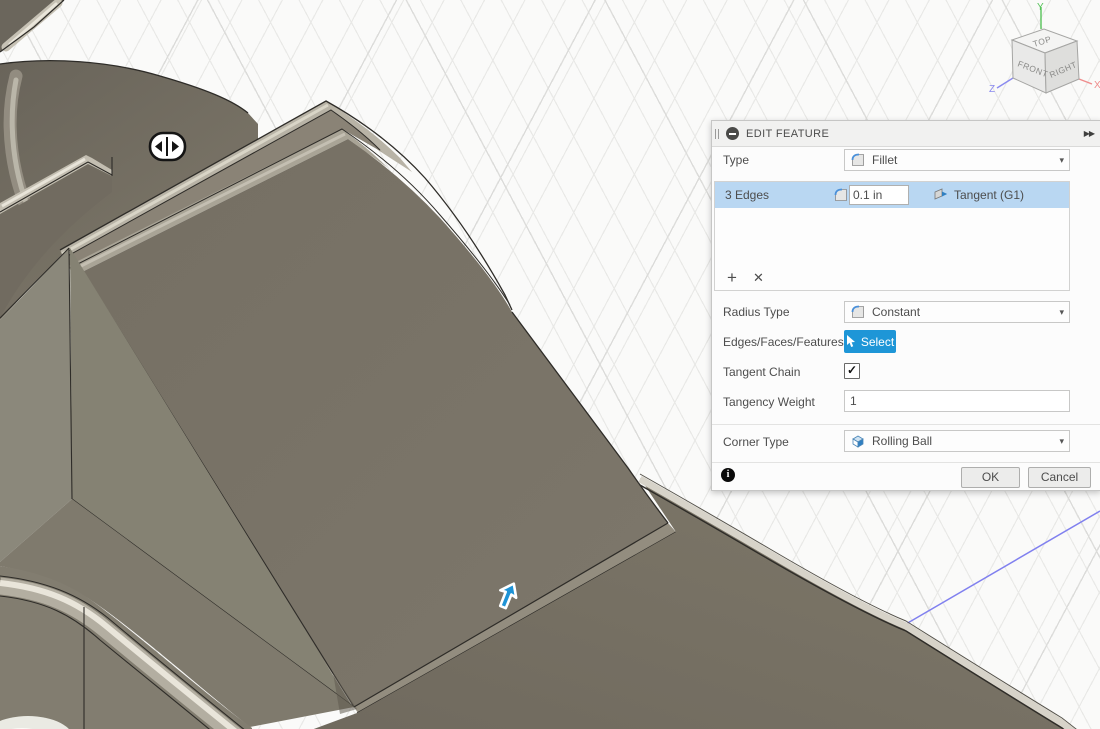 Image resolution: width=1100 pixels, height=729 pixels. I want to click on edge-set-list: 3 Edges Tangent (G1) + ✕, so click(892, 236).